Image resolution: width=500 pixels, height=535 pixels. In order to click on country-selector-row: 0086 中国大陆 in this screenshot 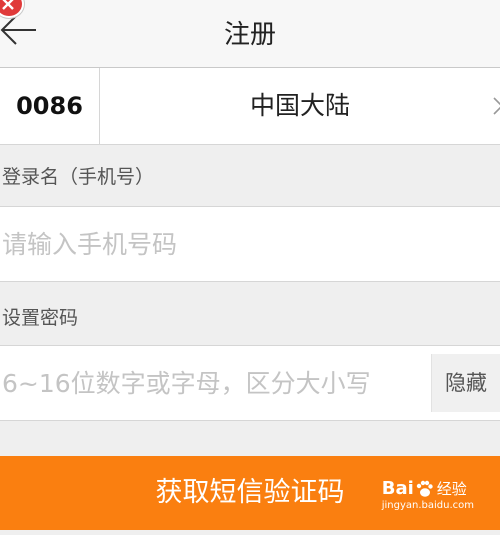, I will do `click(250, 106)`.